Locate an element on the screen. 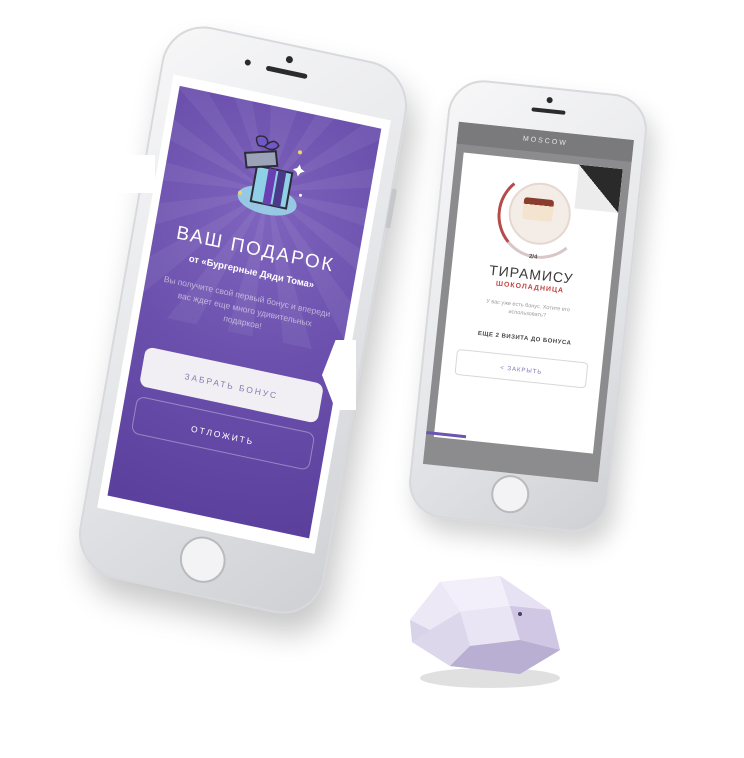 This screenshot has width=744, height=758. proximity-sensor is located at coordinates (248, 62).